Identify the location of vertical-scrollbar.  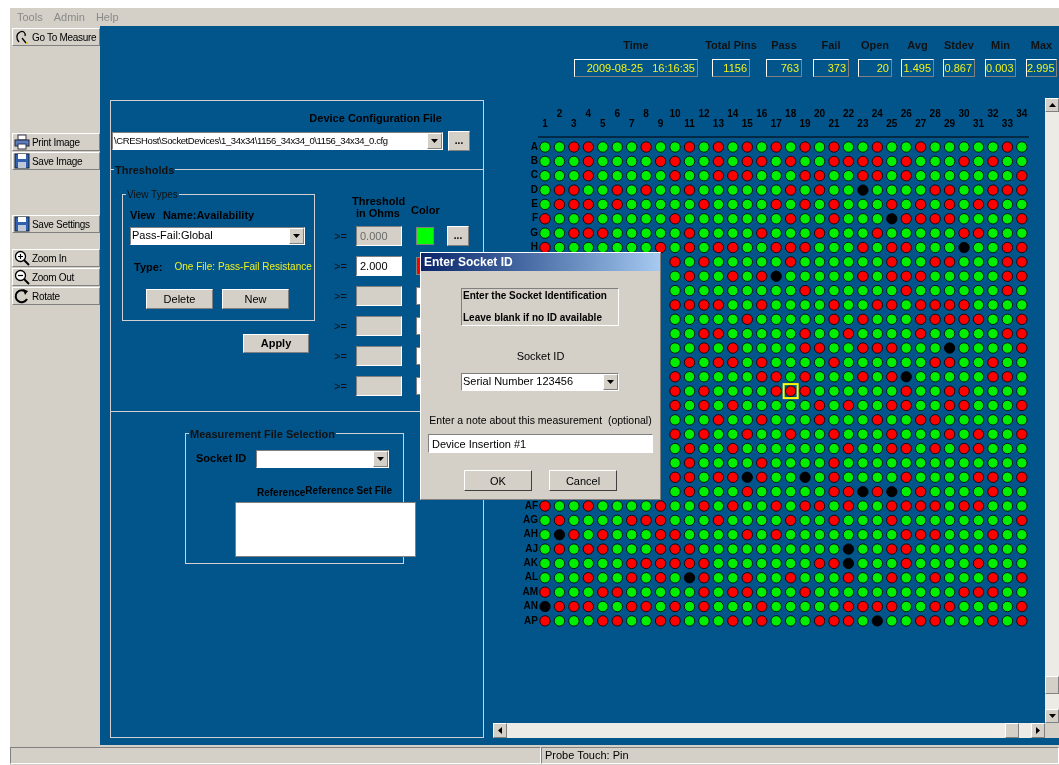
(1052, 410).